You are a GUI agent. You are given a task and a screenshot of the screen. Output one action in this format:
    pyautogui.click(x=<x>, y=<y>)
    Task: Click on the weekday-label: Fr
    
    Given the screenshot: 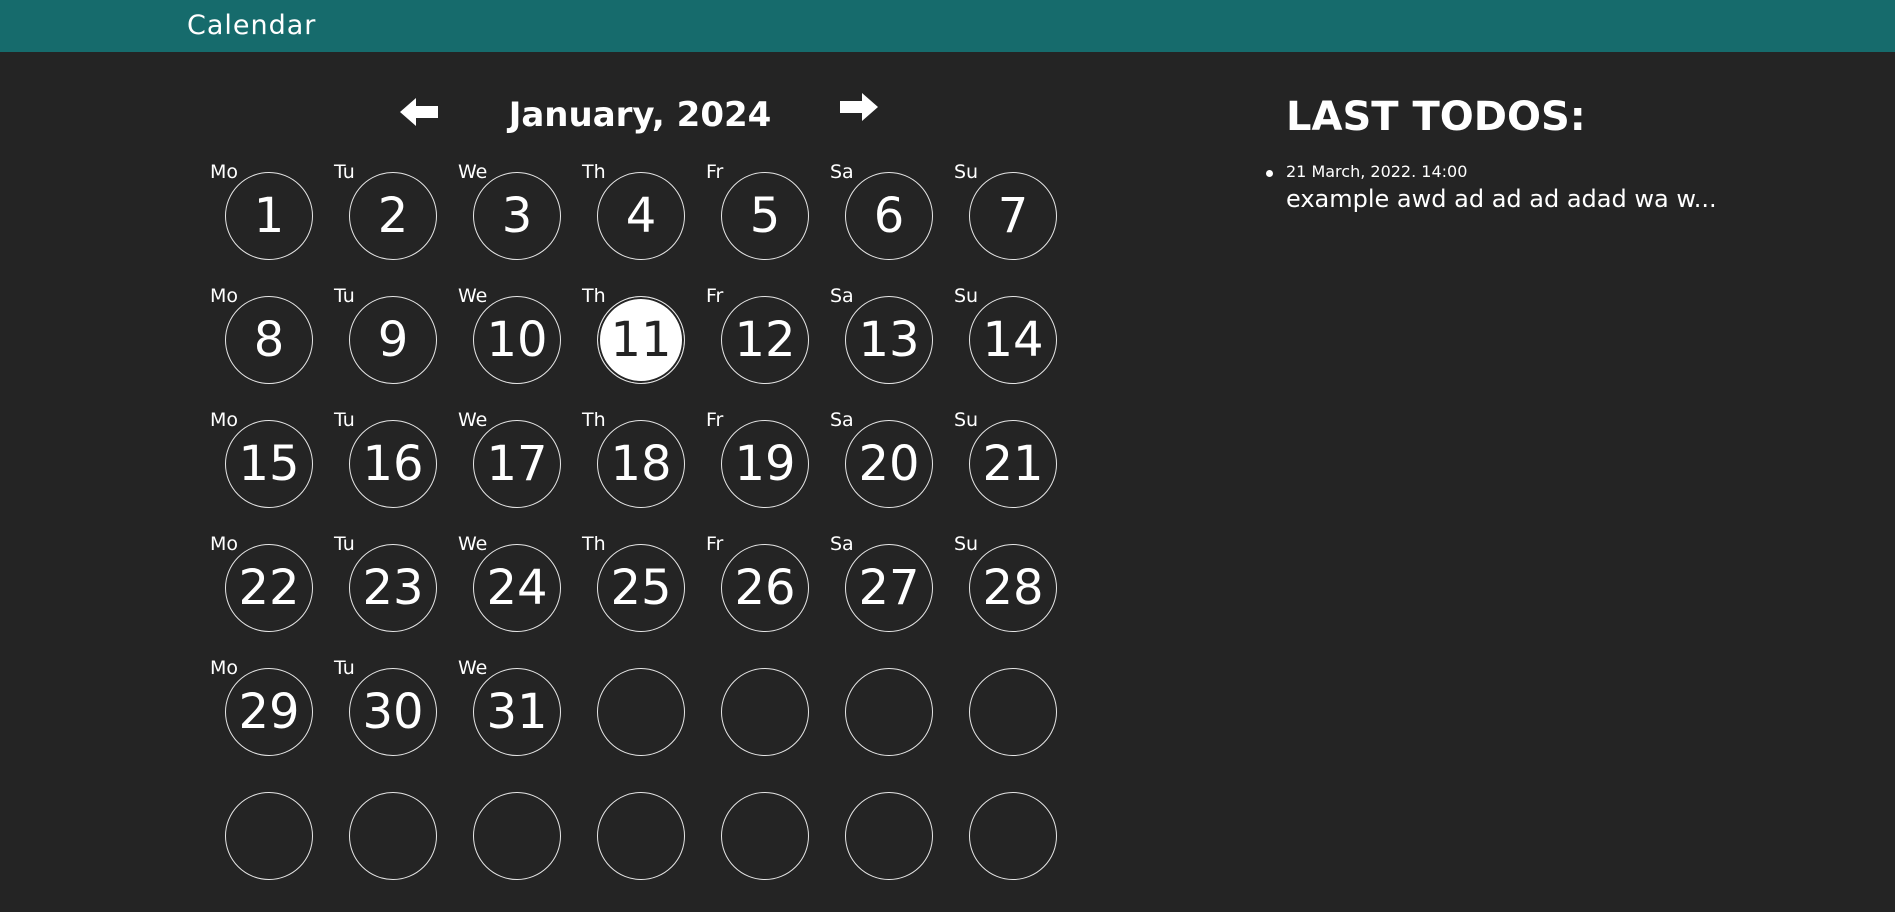 What is the action you would take?
    pyautogui.click(x=715, y=544)
    